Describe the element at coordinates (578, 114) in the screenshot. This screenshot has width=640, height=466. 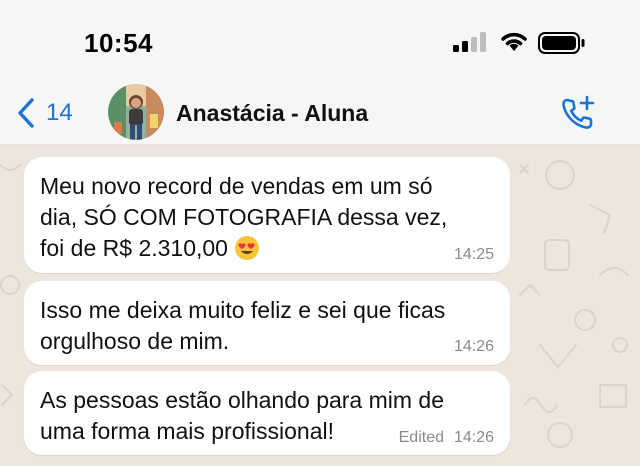
I see `add-call-icon` at that location.